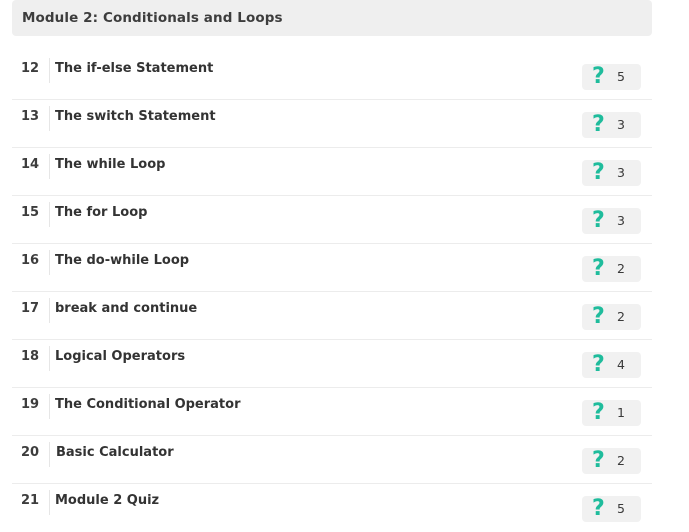 The width and height of the screenshot is (689, 532). What do you see at coordinates (332, 76) in the screenshot?
I see `lesson-row: 12 The if-else Statement ? 5` at bounding box center [332, 76].